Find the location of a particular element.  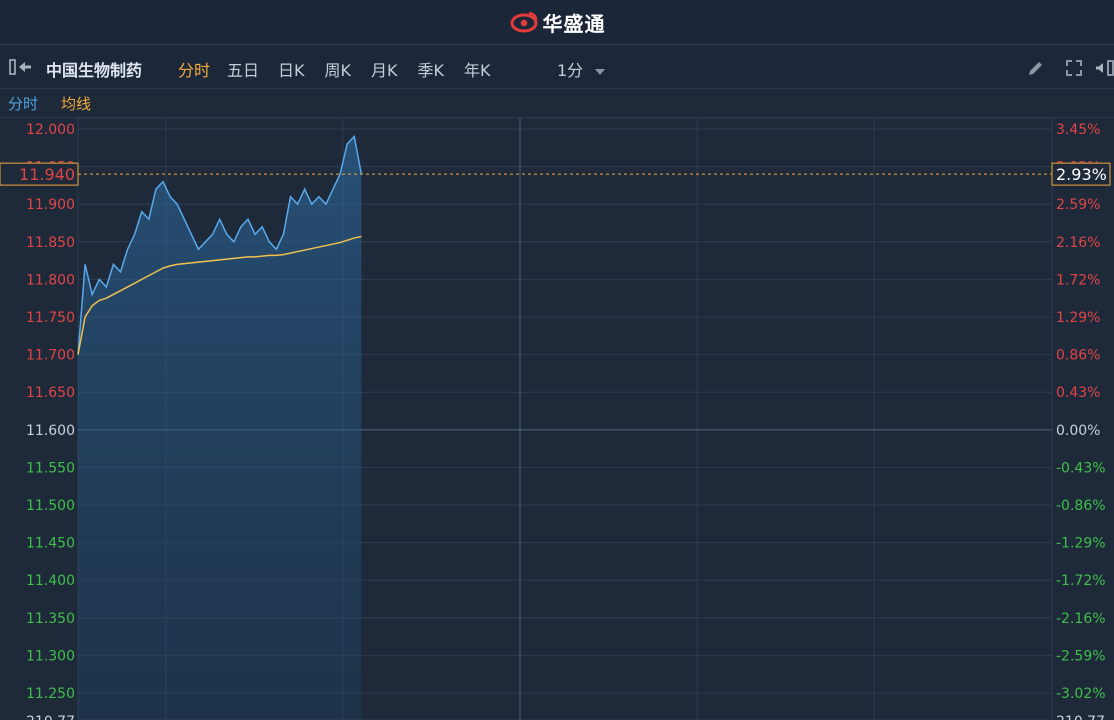

y-tick-label-right: 2.59% is located at coordinates (1078, 205).